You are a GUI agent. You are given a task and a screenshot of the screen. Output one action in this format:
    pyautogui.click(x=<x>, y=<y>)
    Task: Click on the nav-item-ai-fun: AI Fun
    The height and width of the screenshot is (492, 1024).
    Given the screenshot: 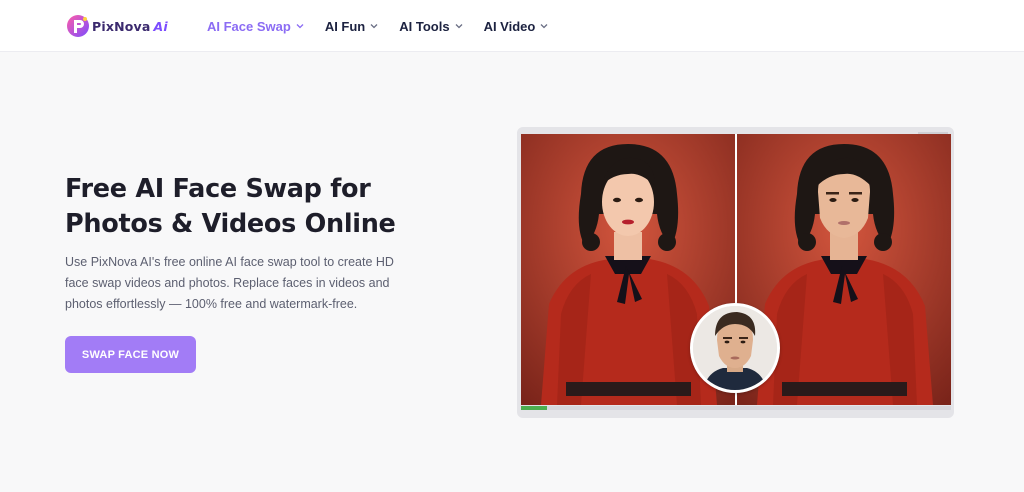 What is the action you would take?
    pyautogui.click(x=351, y=26)
    